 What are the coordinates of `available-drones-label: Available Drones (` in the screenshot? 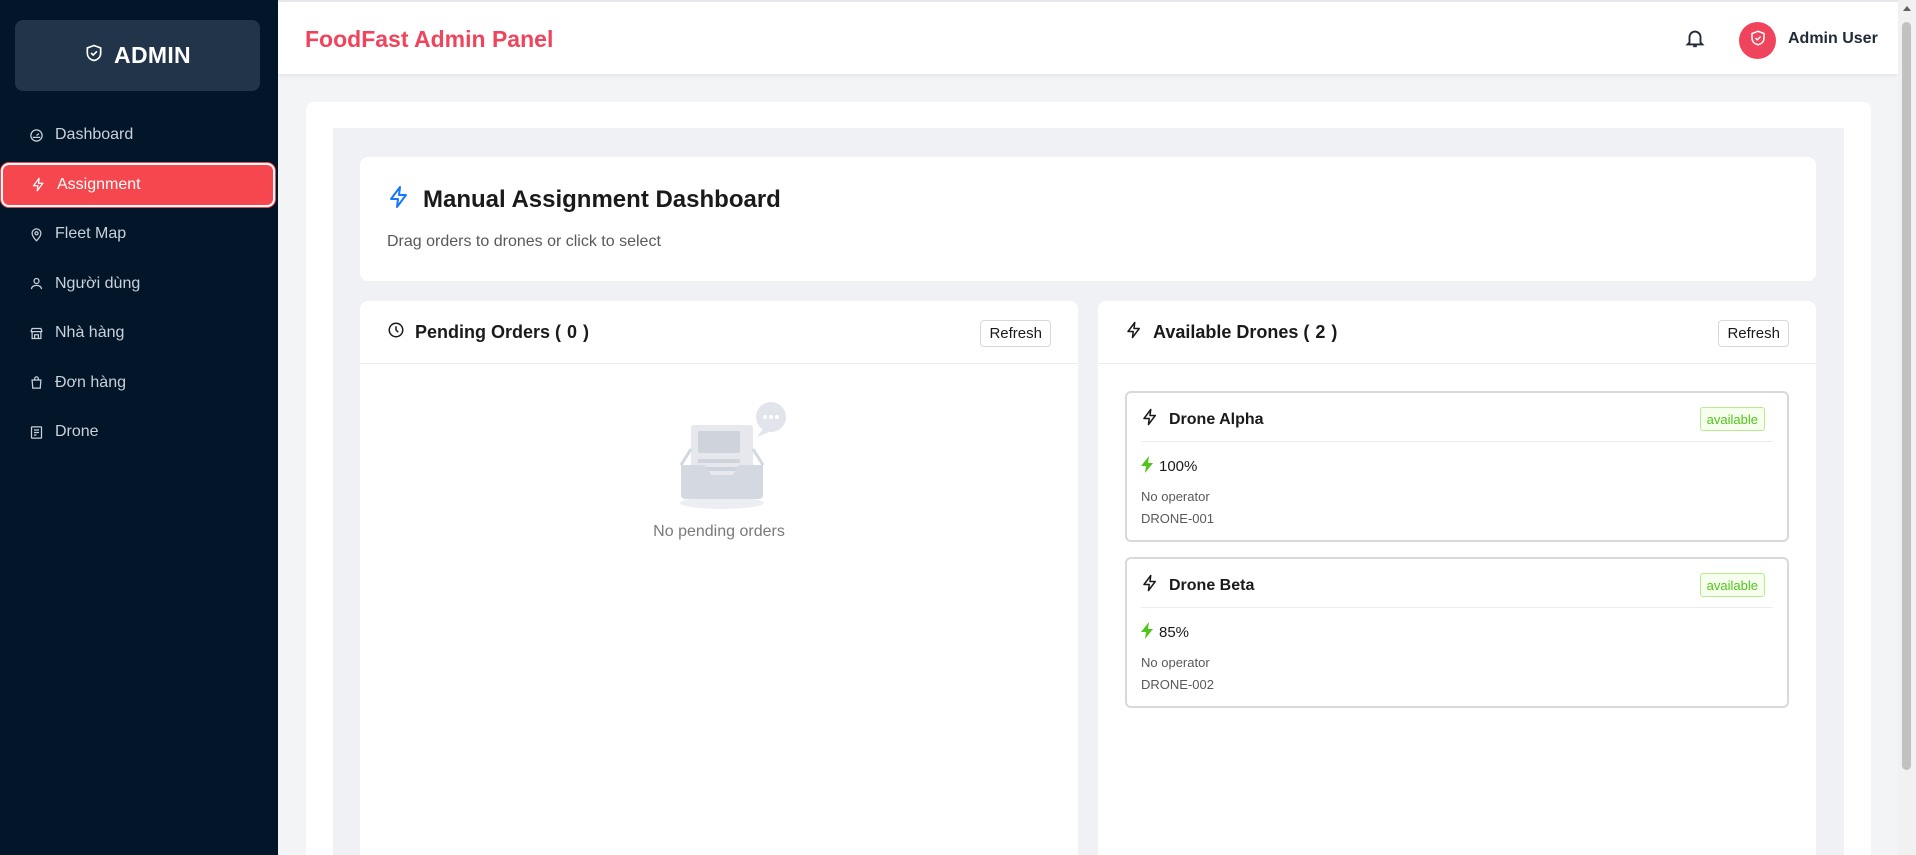 It's located at (1231, 332).